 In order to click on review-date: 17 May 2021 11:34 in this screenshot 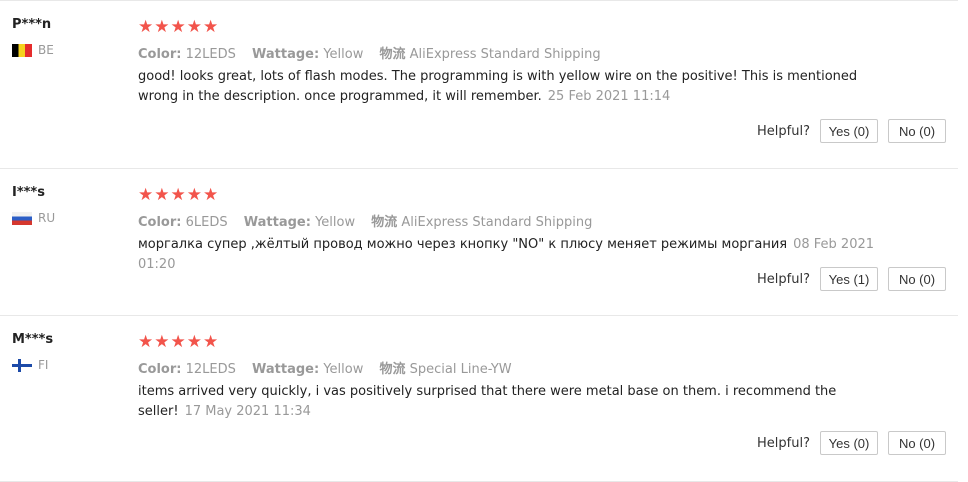, I will do `click(247, 411)`.